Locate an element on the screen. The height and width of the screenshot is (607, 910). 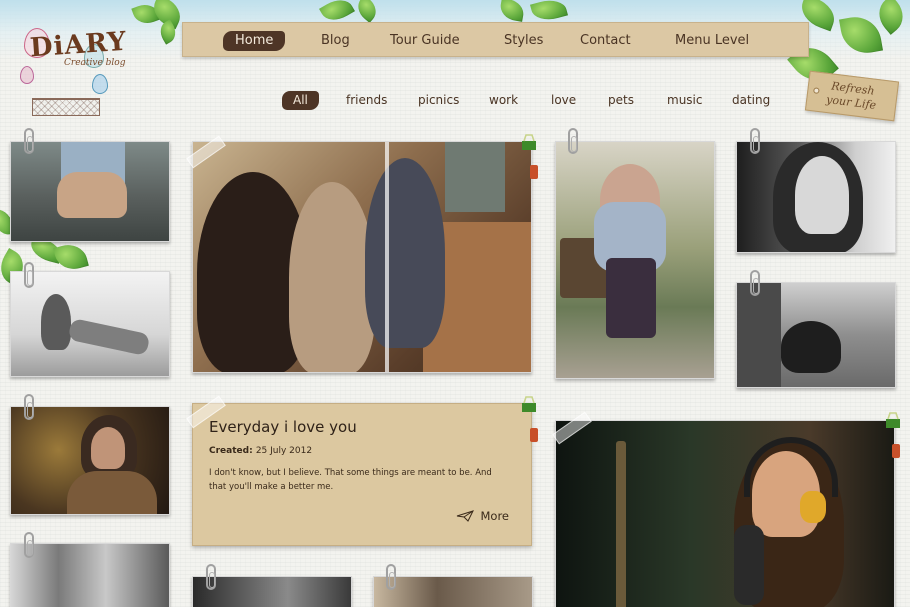
photo-card-beanie-girl is located at coordinates (90, 460).